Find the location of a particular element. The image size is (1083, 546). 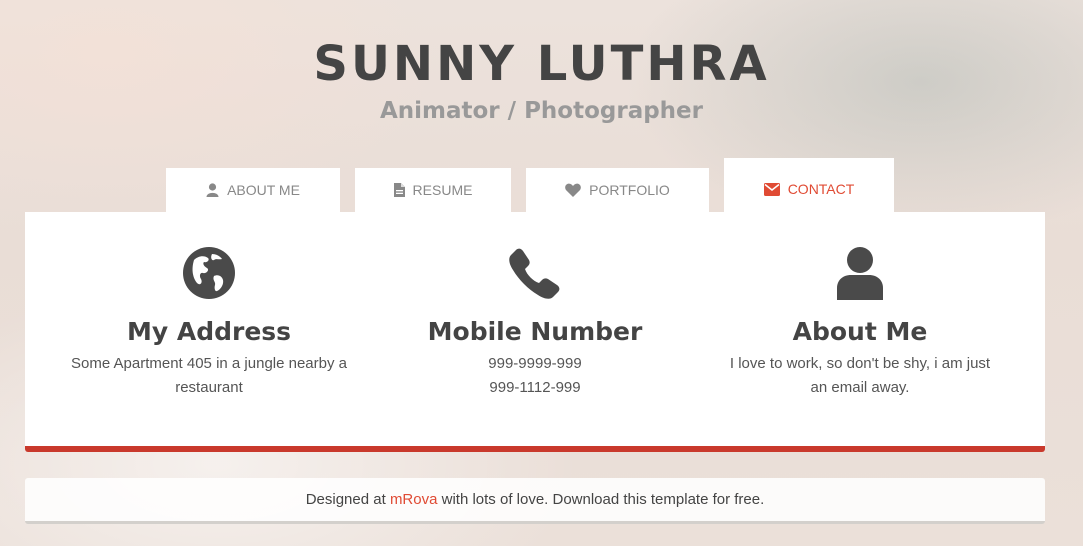

tab-label: ABOUT ME is located at coordinates (263, 190).